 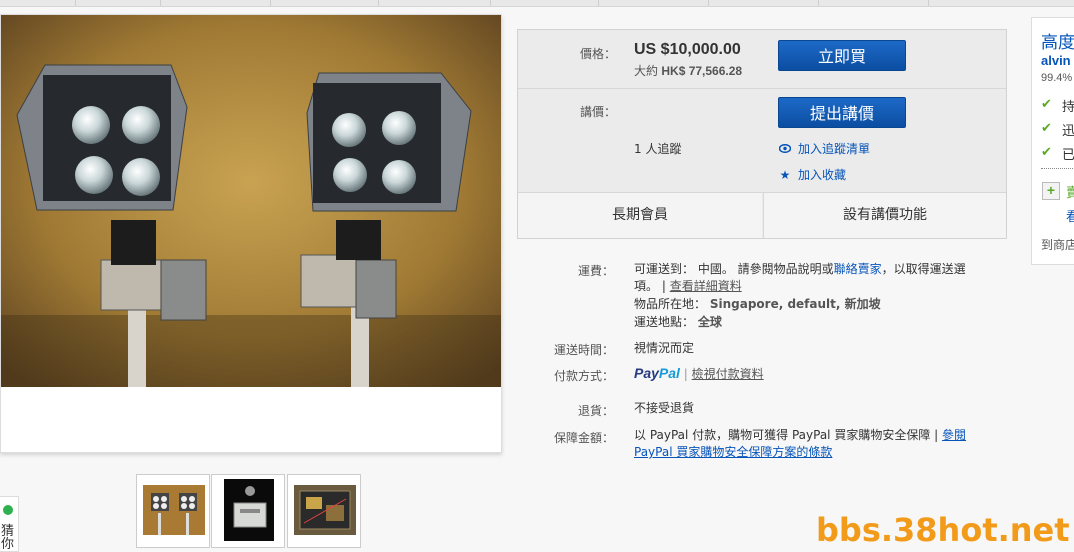 I want to click on payment-value: PayPal | 檢視付款資料, so click(x=699, y=374).